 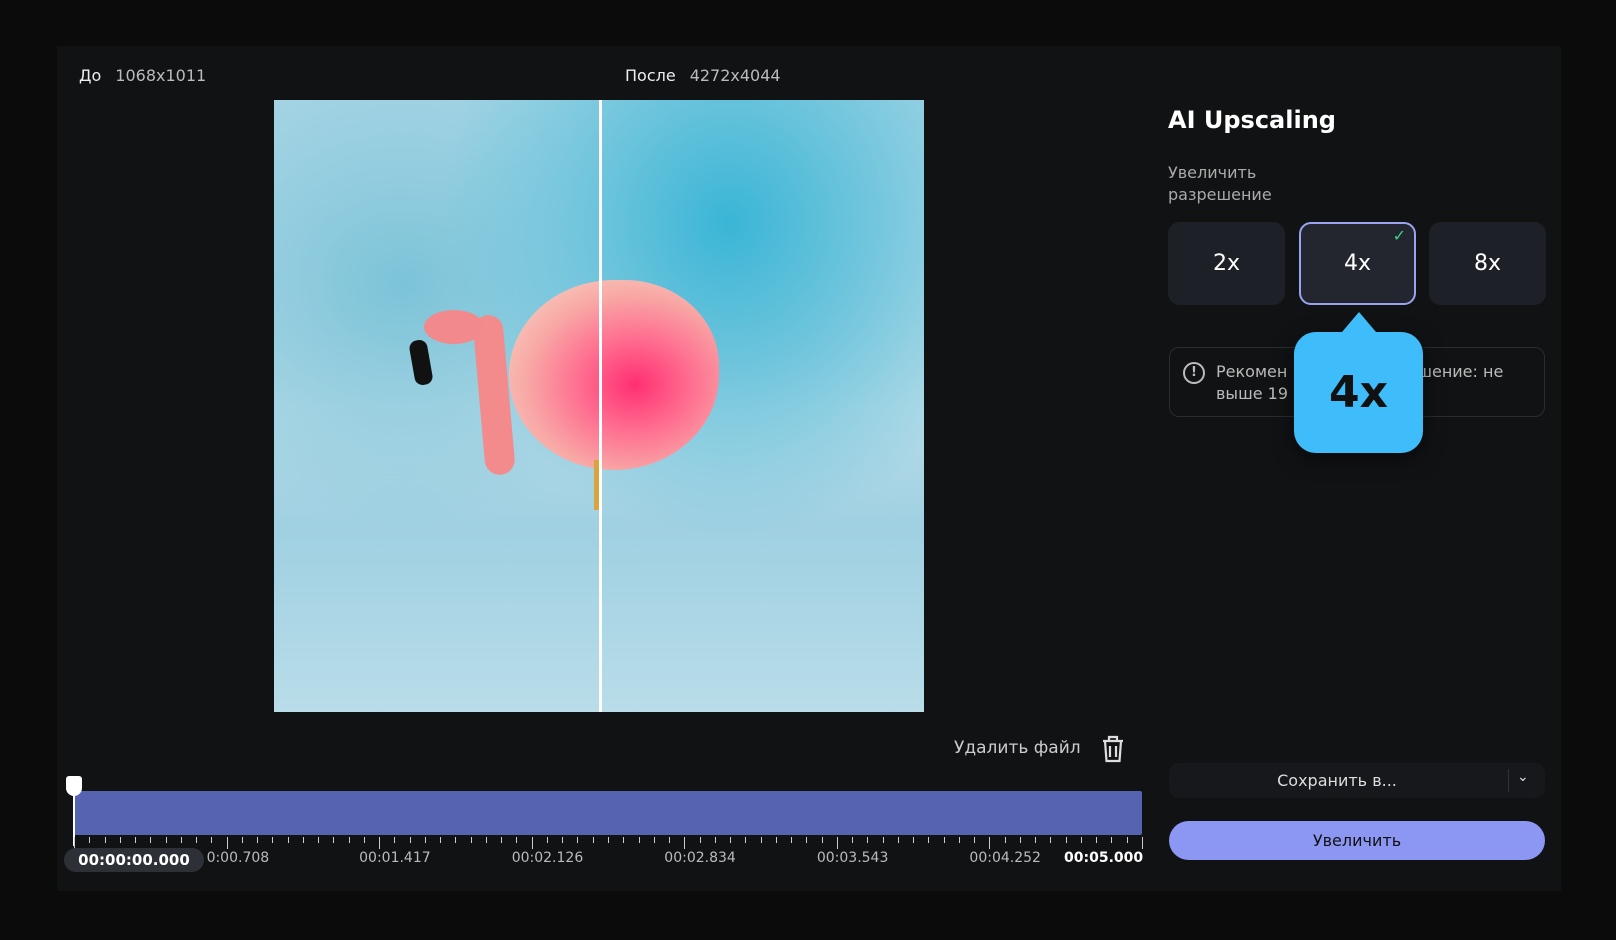 I want to click on enlarge-label: Увеличить, so click(x=1357, y=840).